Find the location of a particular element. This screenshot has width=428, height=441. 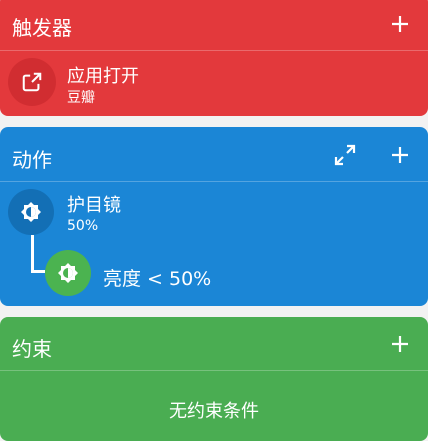

action-header: 动作 is located at coordinates (214, 152).